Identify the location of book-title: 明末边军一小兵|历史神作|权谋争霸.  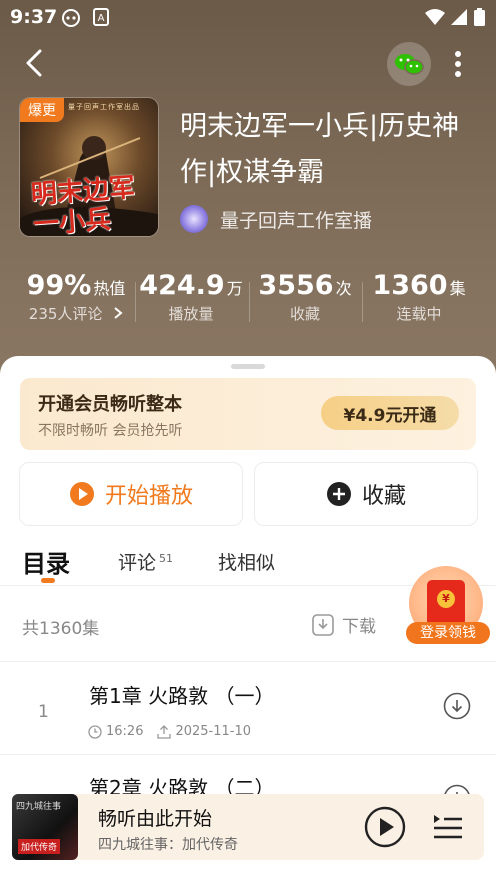
(320, 149).